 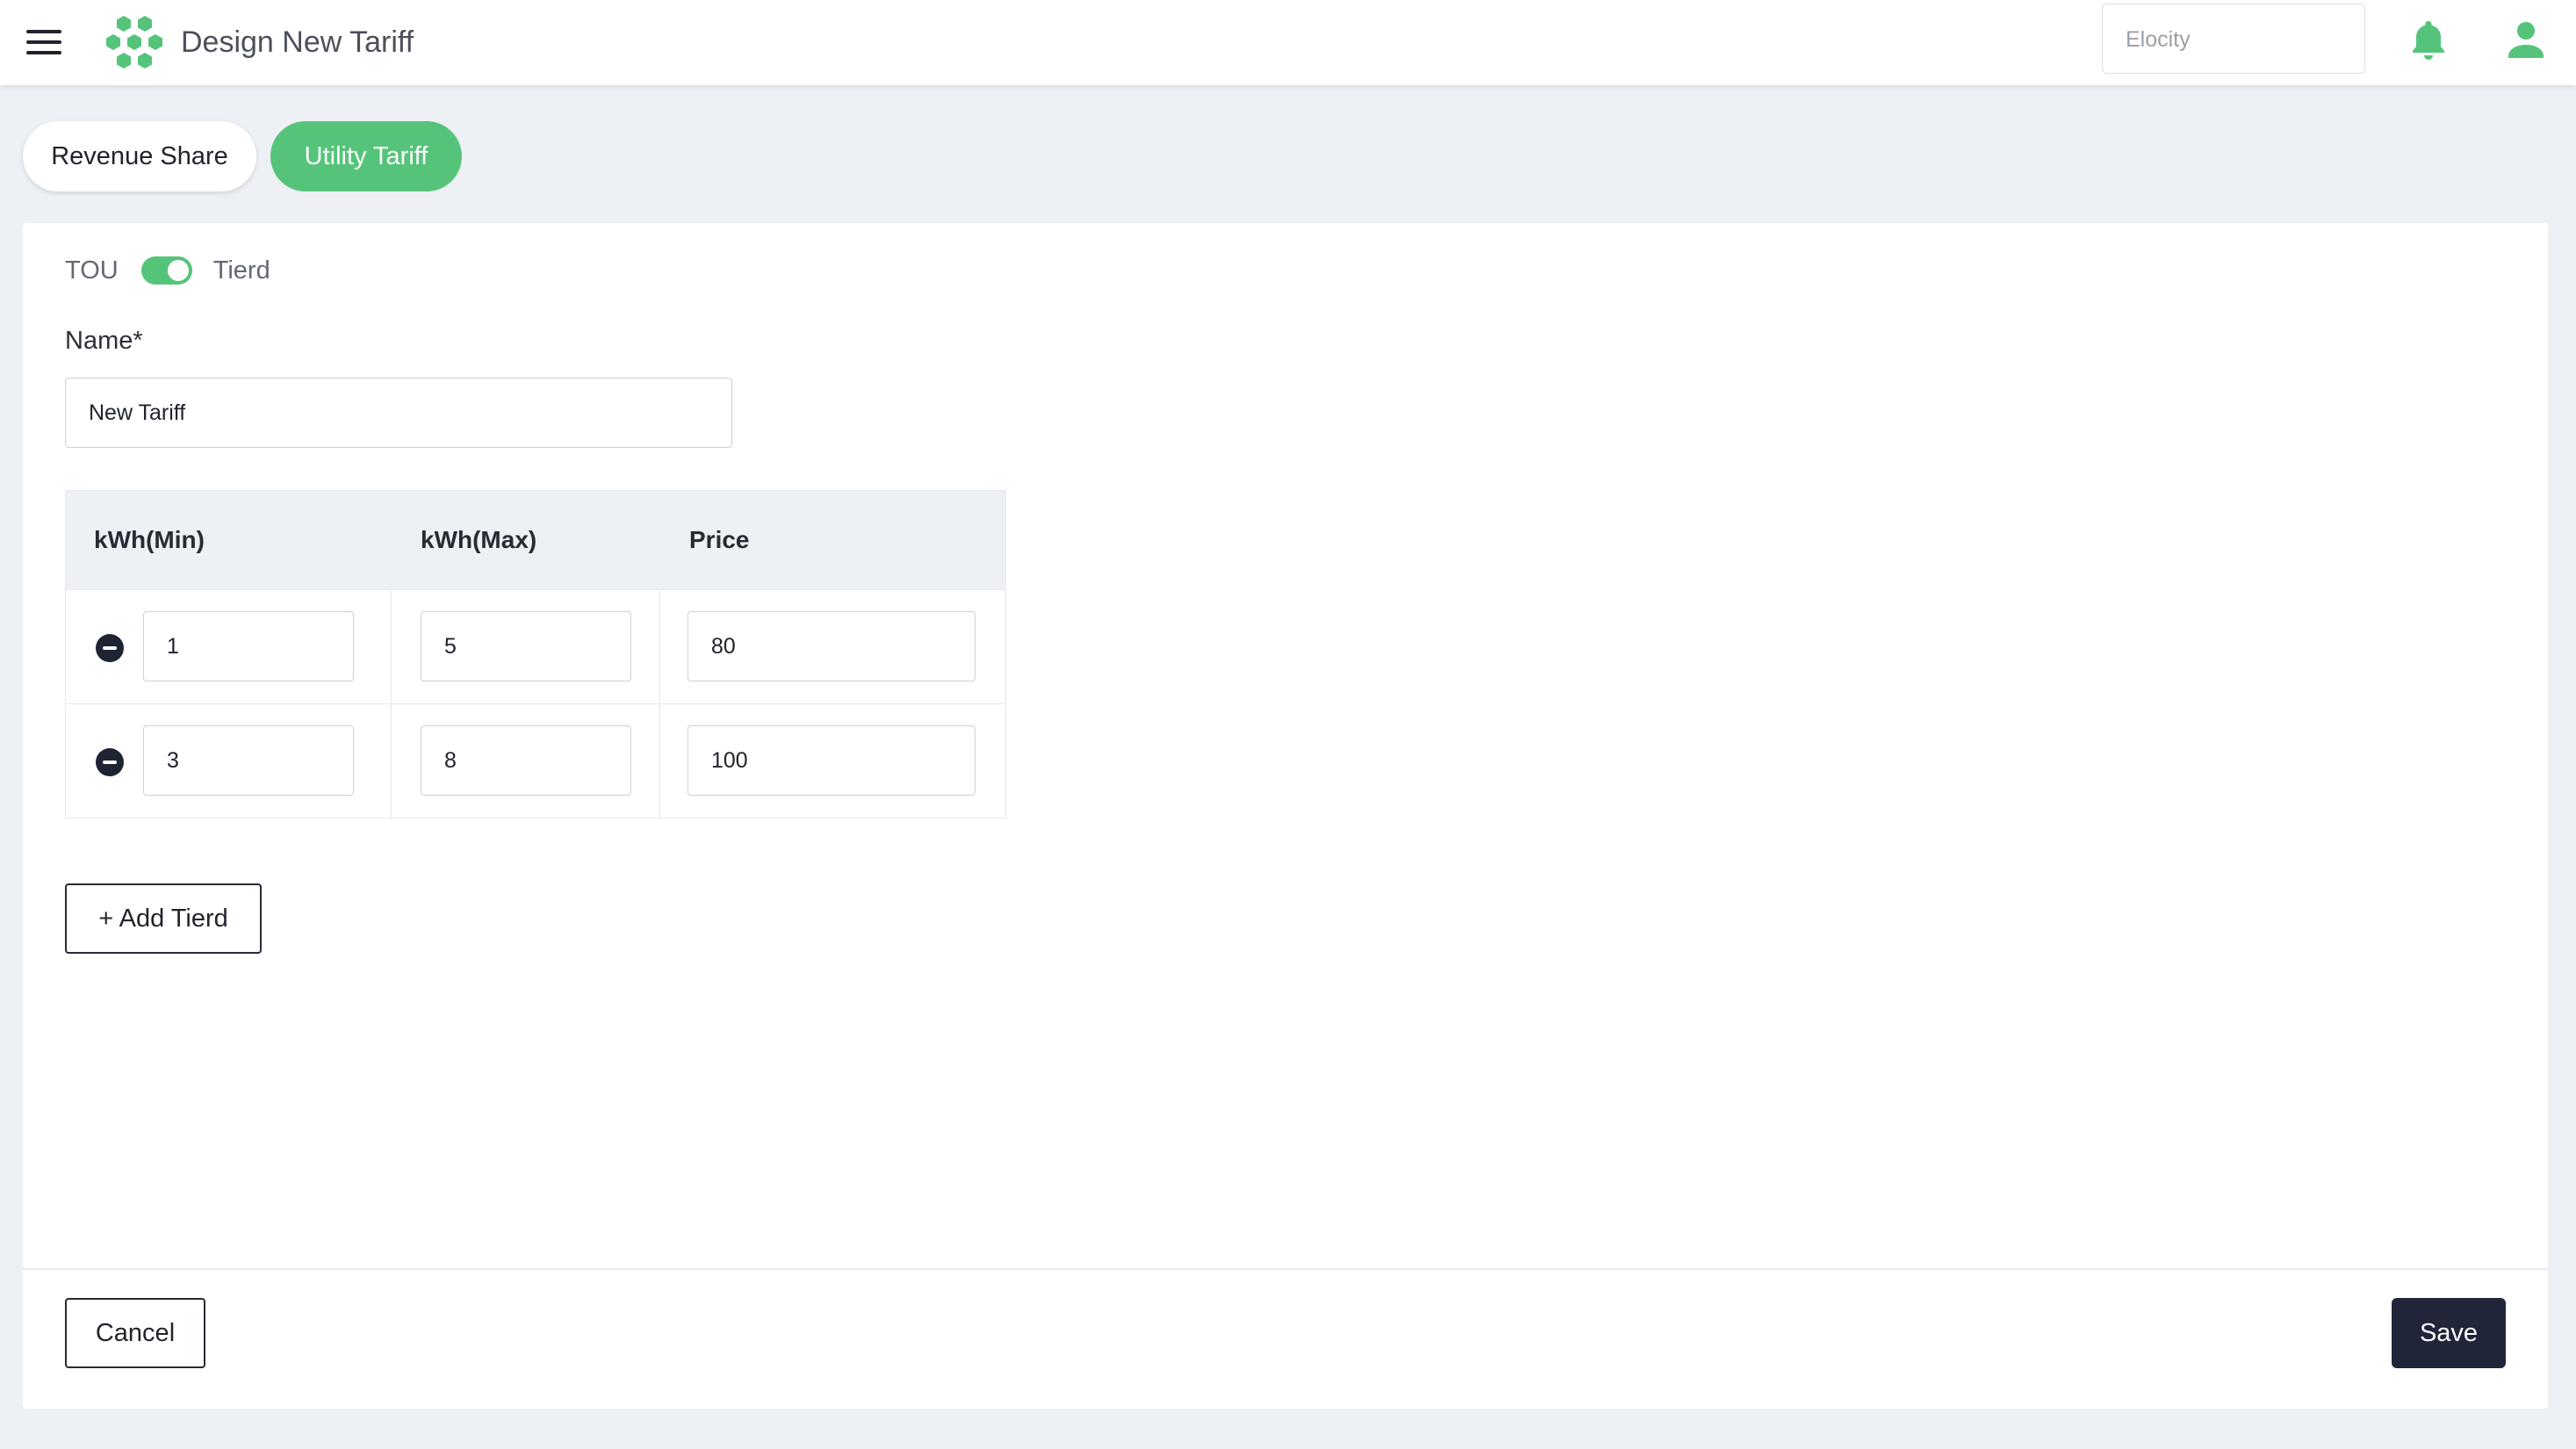 I want to click on tab-utility-tariff: Utility Tariff, so click(x=366, y=156).